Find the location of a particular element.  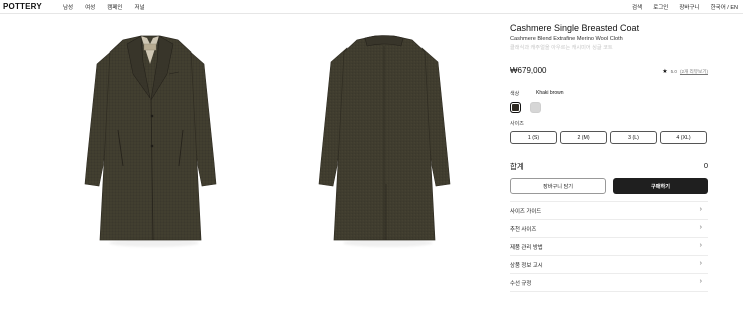

buy-now-button: 구매하기 is located at coordinates (660, 186).